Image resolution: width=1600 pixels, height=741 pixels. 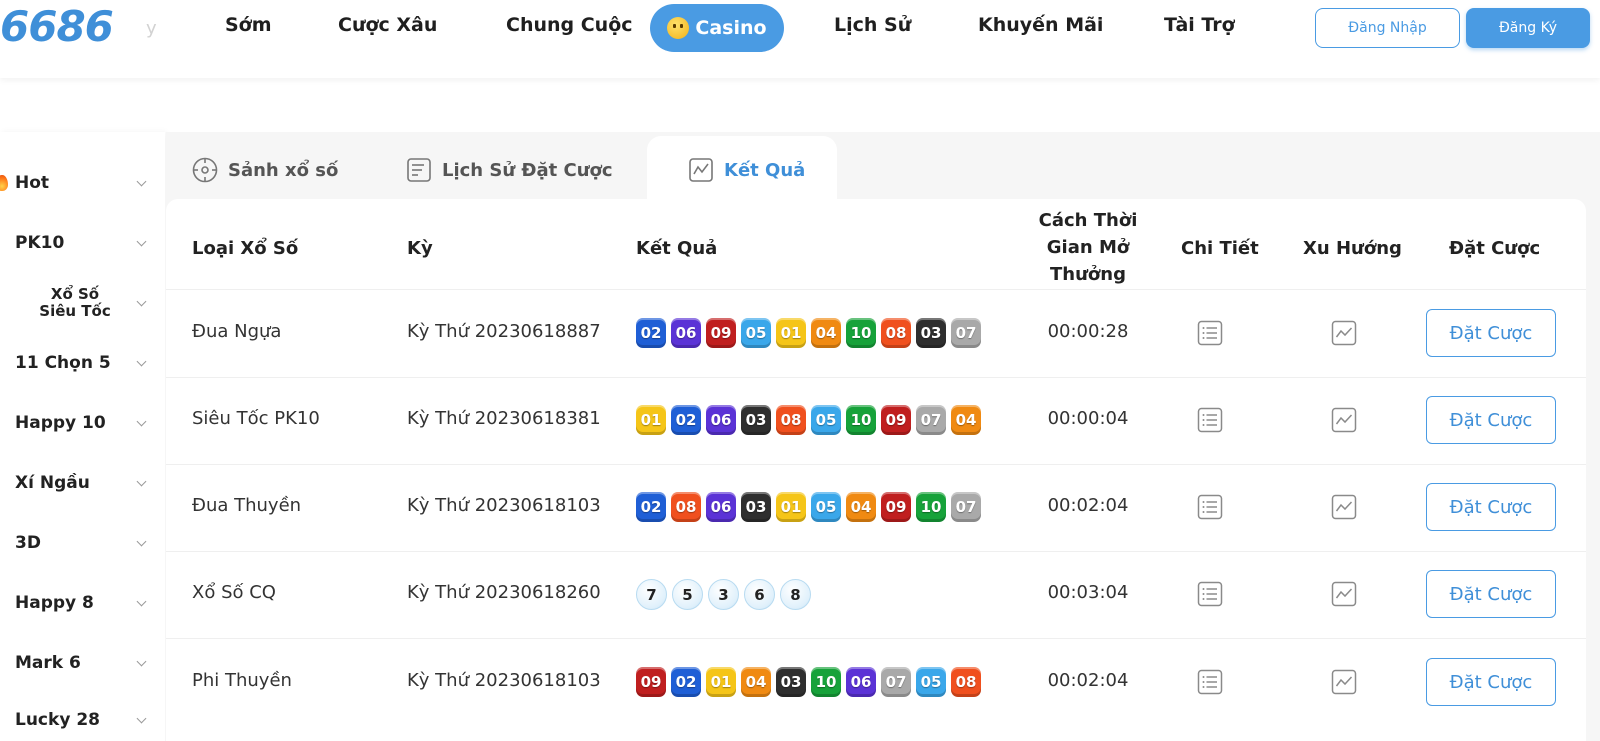 What do you see at coordinates (808, 420) in the screenshot?
I see `result-balls: 01 02 06 03 08 05 10 09 07 04` at bounding box center [808, 420].